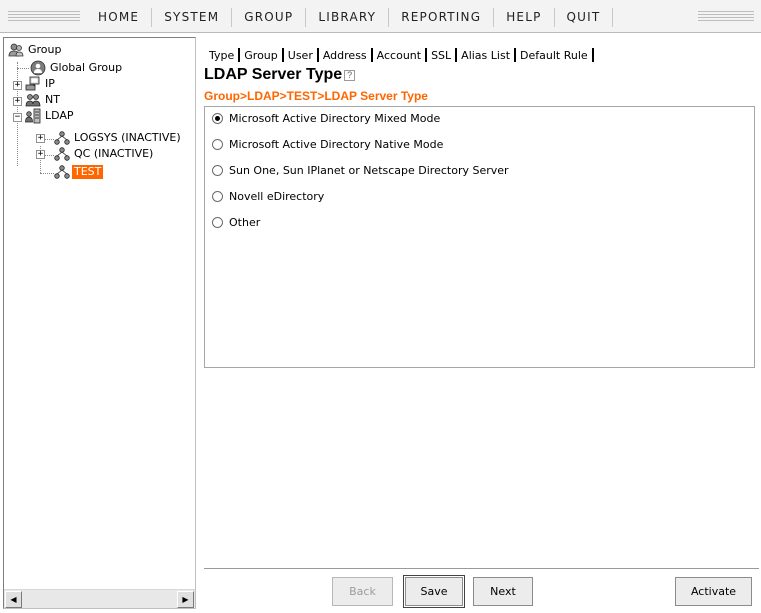 The width and height of the screenshot is (761, 613). I want to click on page-title: LDAP Server Type?, so click(280, 75).